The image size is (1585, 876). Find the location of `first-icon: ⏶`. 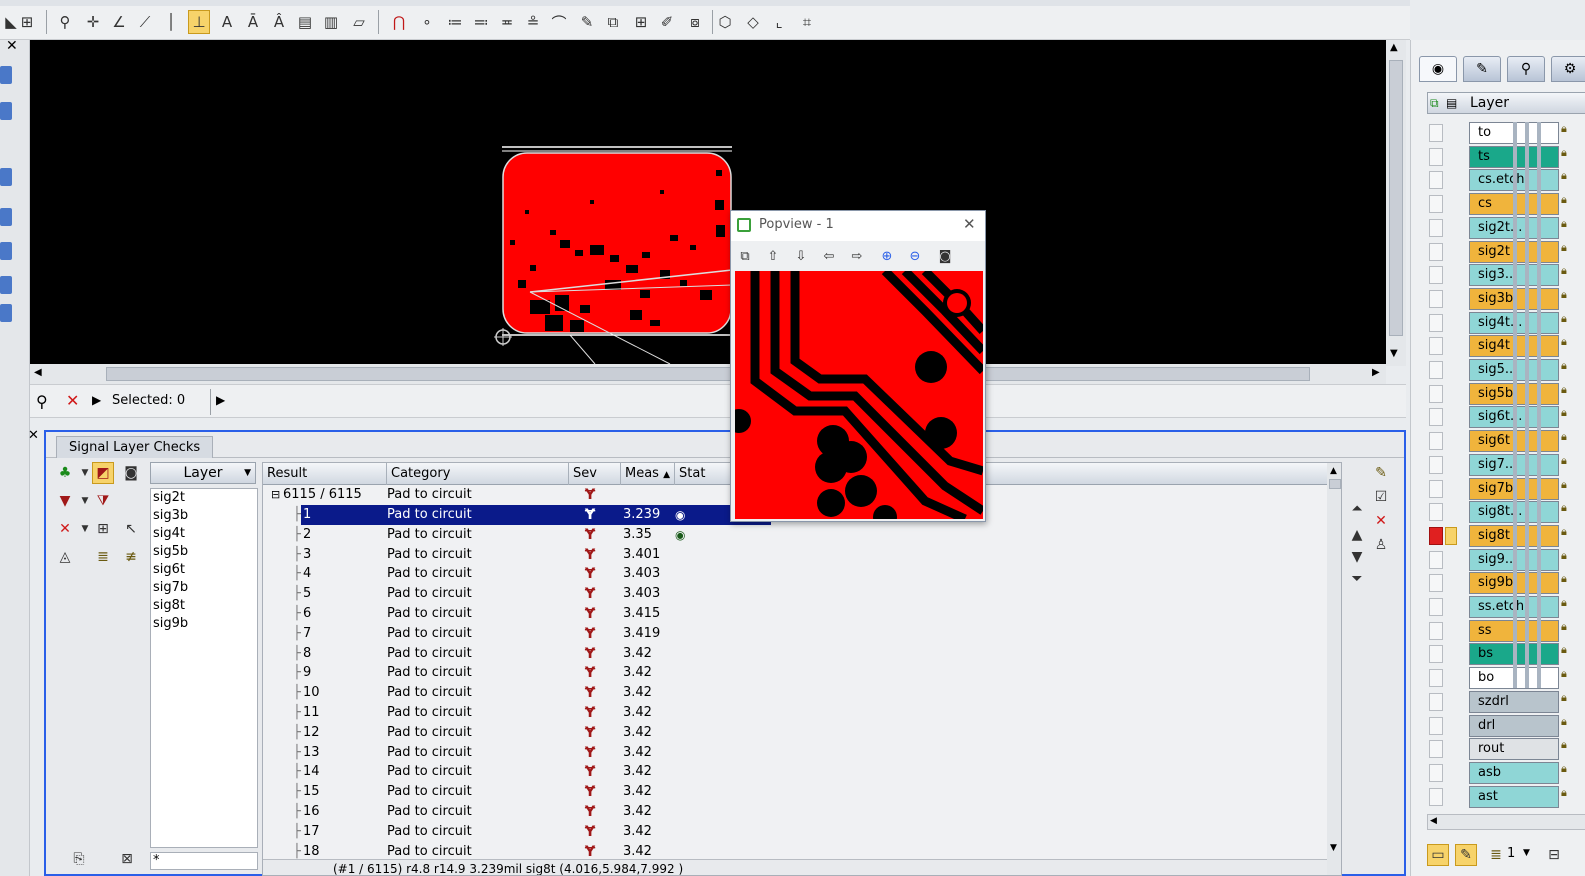

first-icon: ⏶ is located at coordinates (1357, 509).